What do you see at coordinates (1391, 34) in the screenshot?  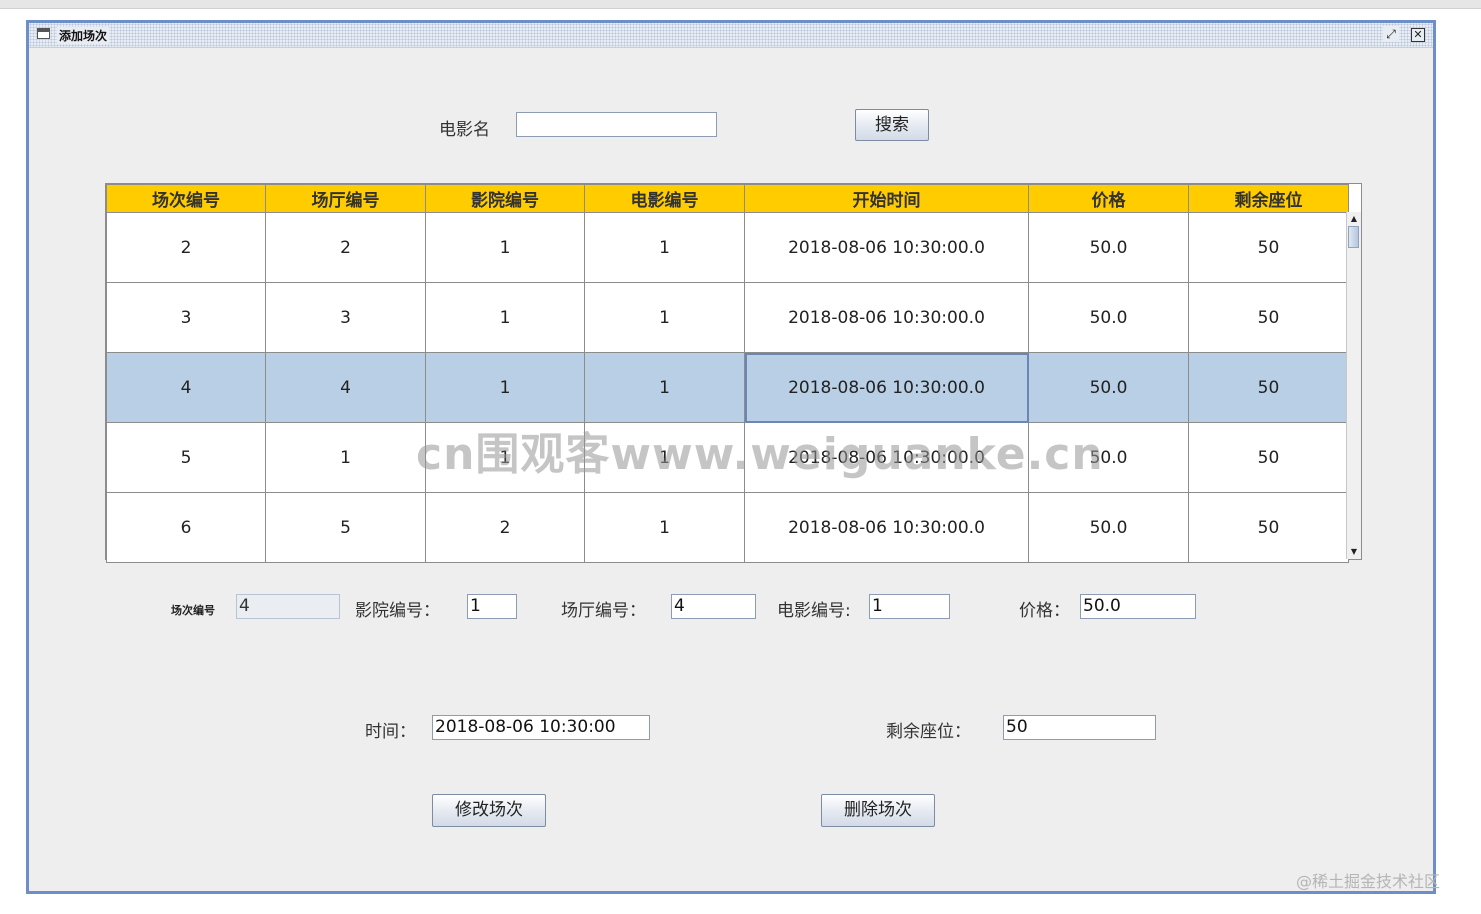 I see `restore-icon: ⤢` at bounding box center [1391, 34].